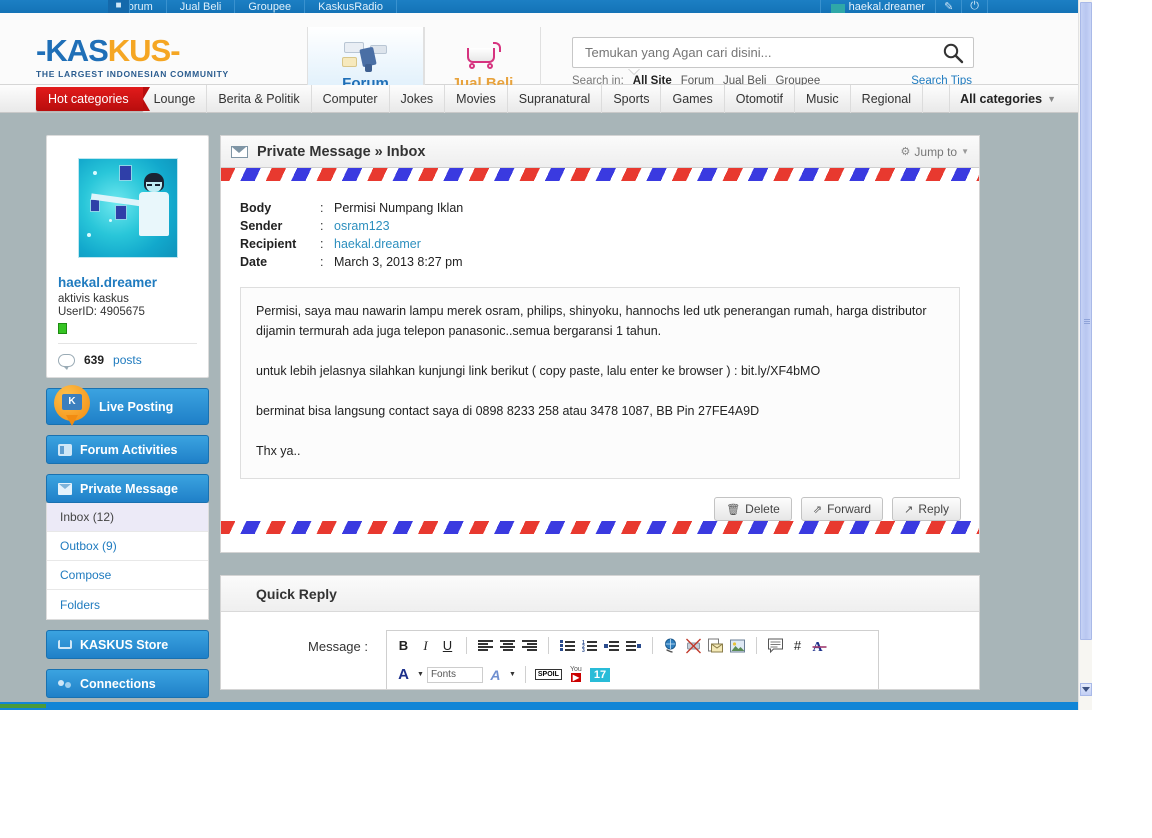 The width and height of the screenshot is (1152, 838). Describe the element at coordinates (127, 517) in the screenshot. I see `sidebar-item-inbox: Inbox (12)` at that location.